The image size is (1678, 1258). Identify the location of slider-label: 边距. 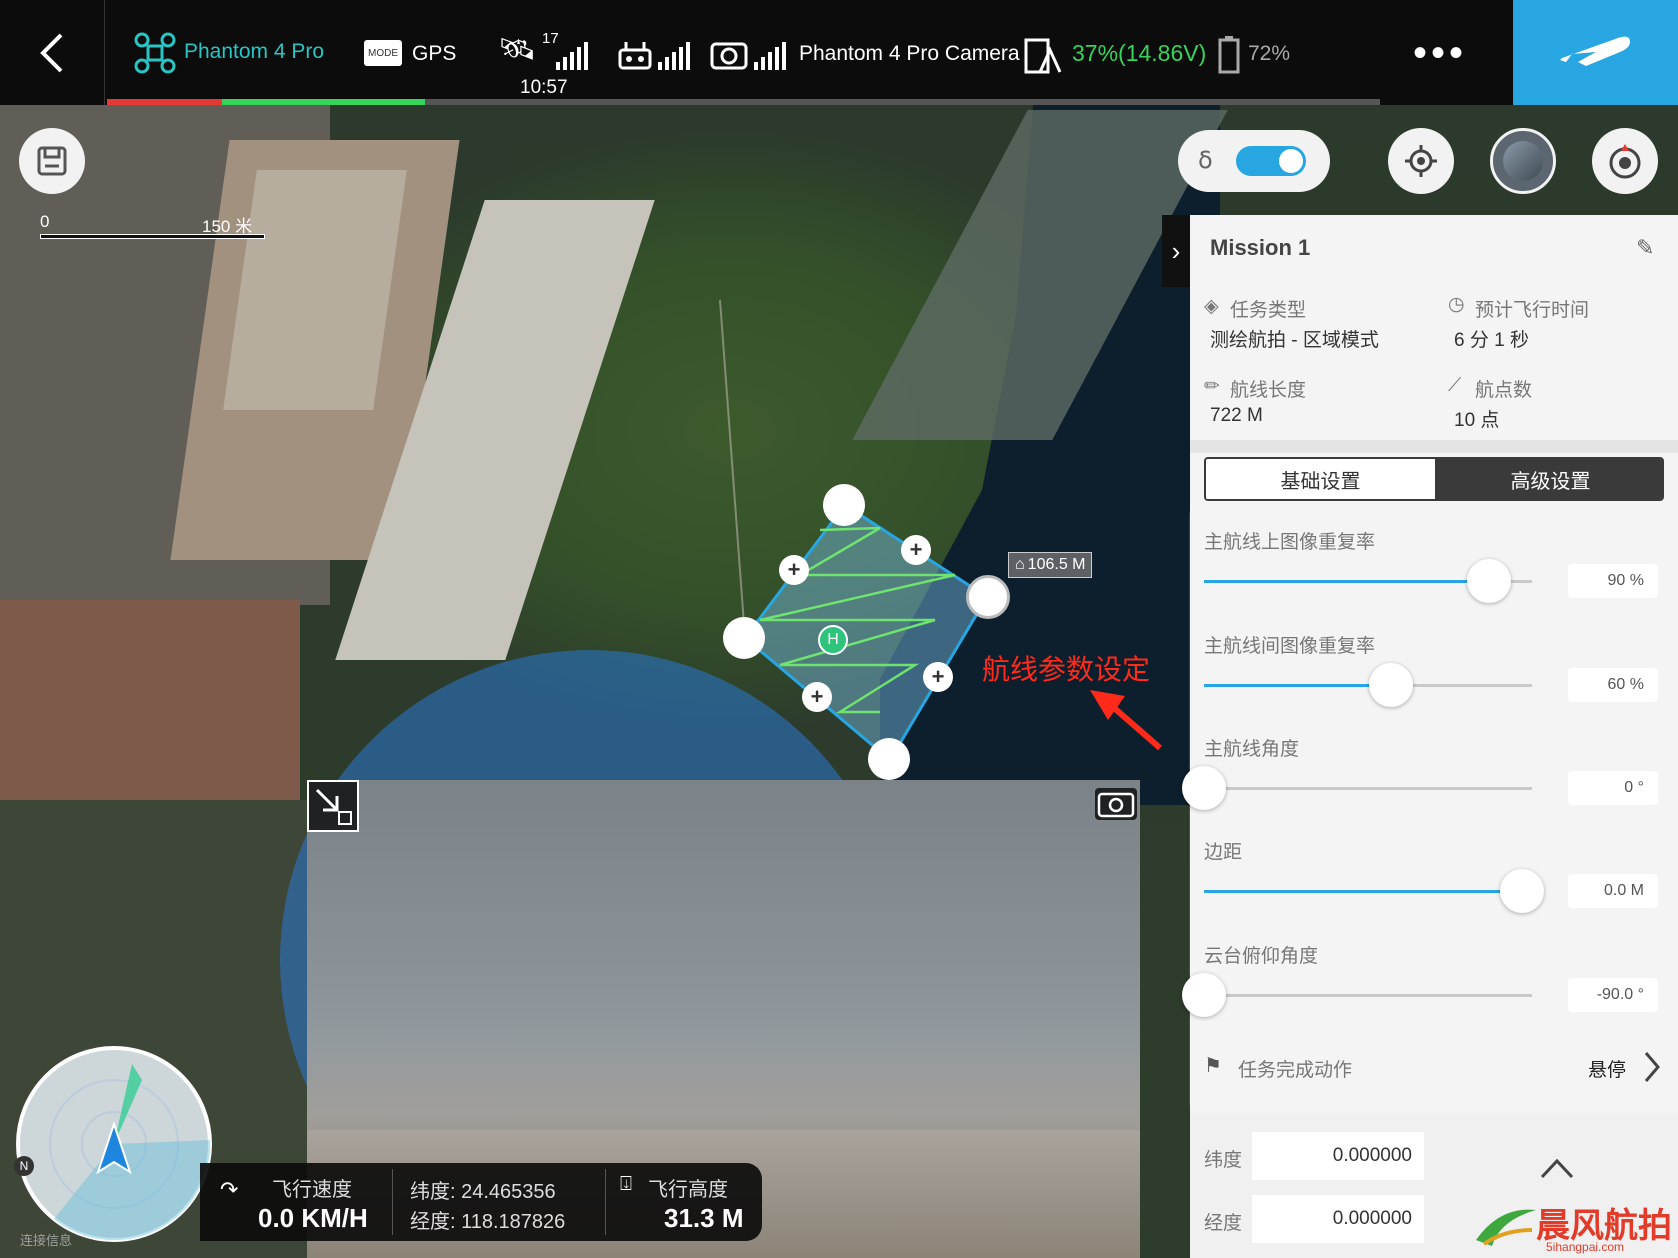
(1223, 852).